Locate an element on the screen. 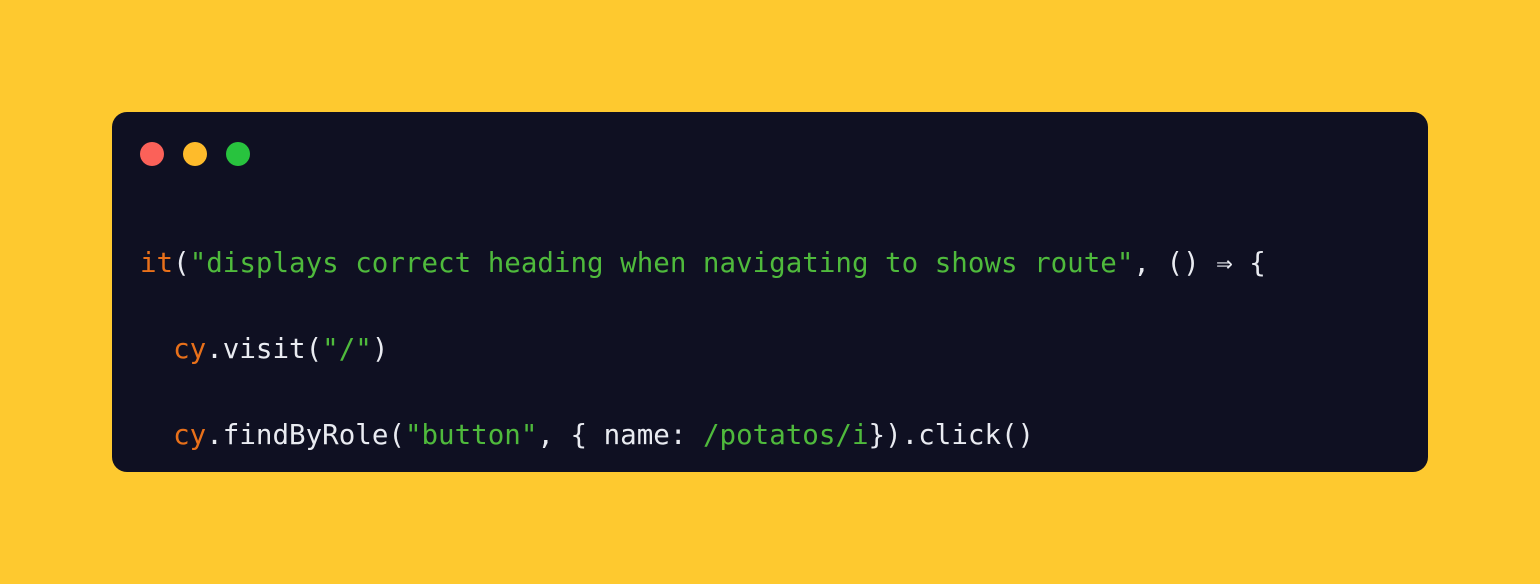  code-token-punc: ( is located at coordinates (181, 262).